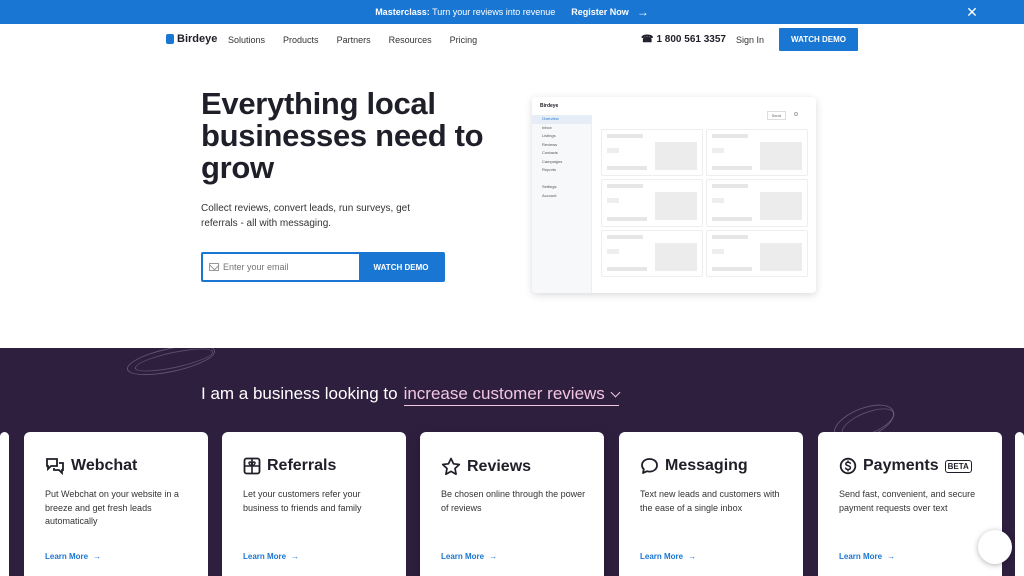 The width and height of the screenshot is (1024, 576). I want to click on goal-prefix: I am a business looking to, so click(299, 393).